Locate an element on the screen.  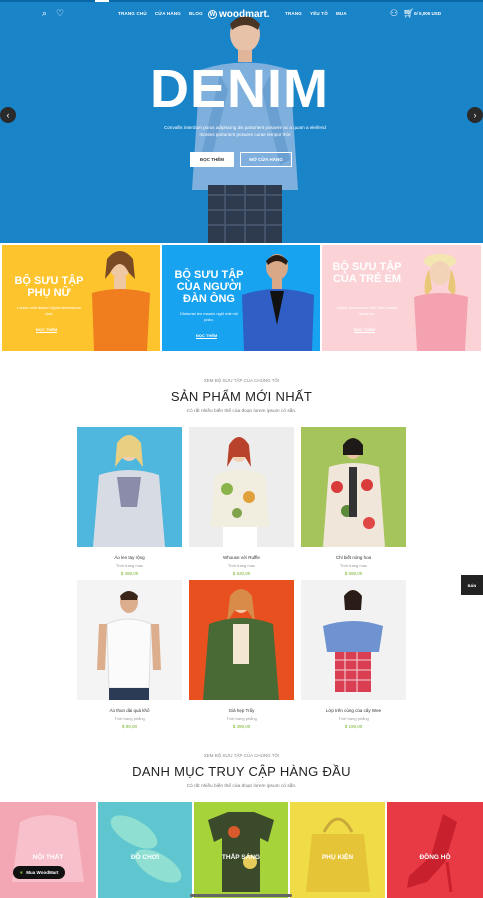
product-name: Lớp trên cùng của cây Wee is located at coordinates (353, 710).